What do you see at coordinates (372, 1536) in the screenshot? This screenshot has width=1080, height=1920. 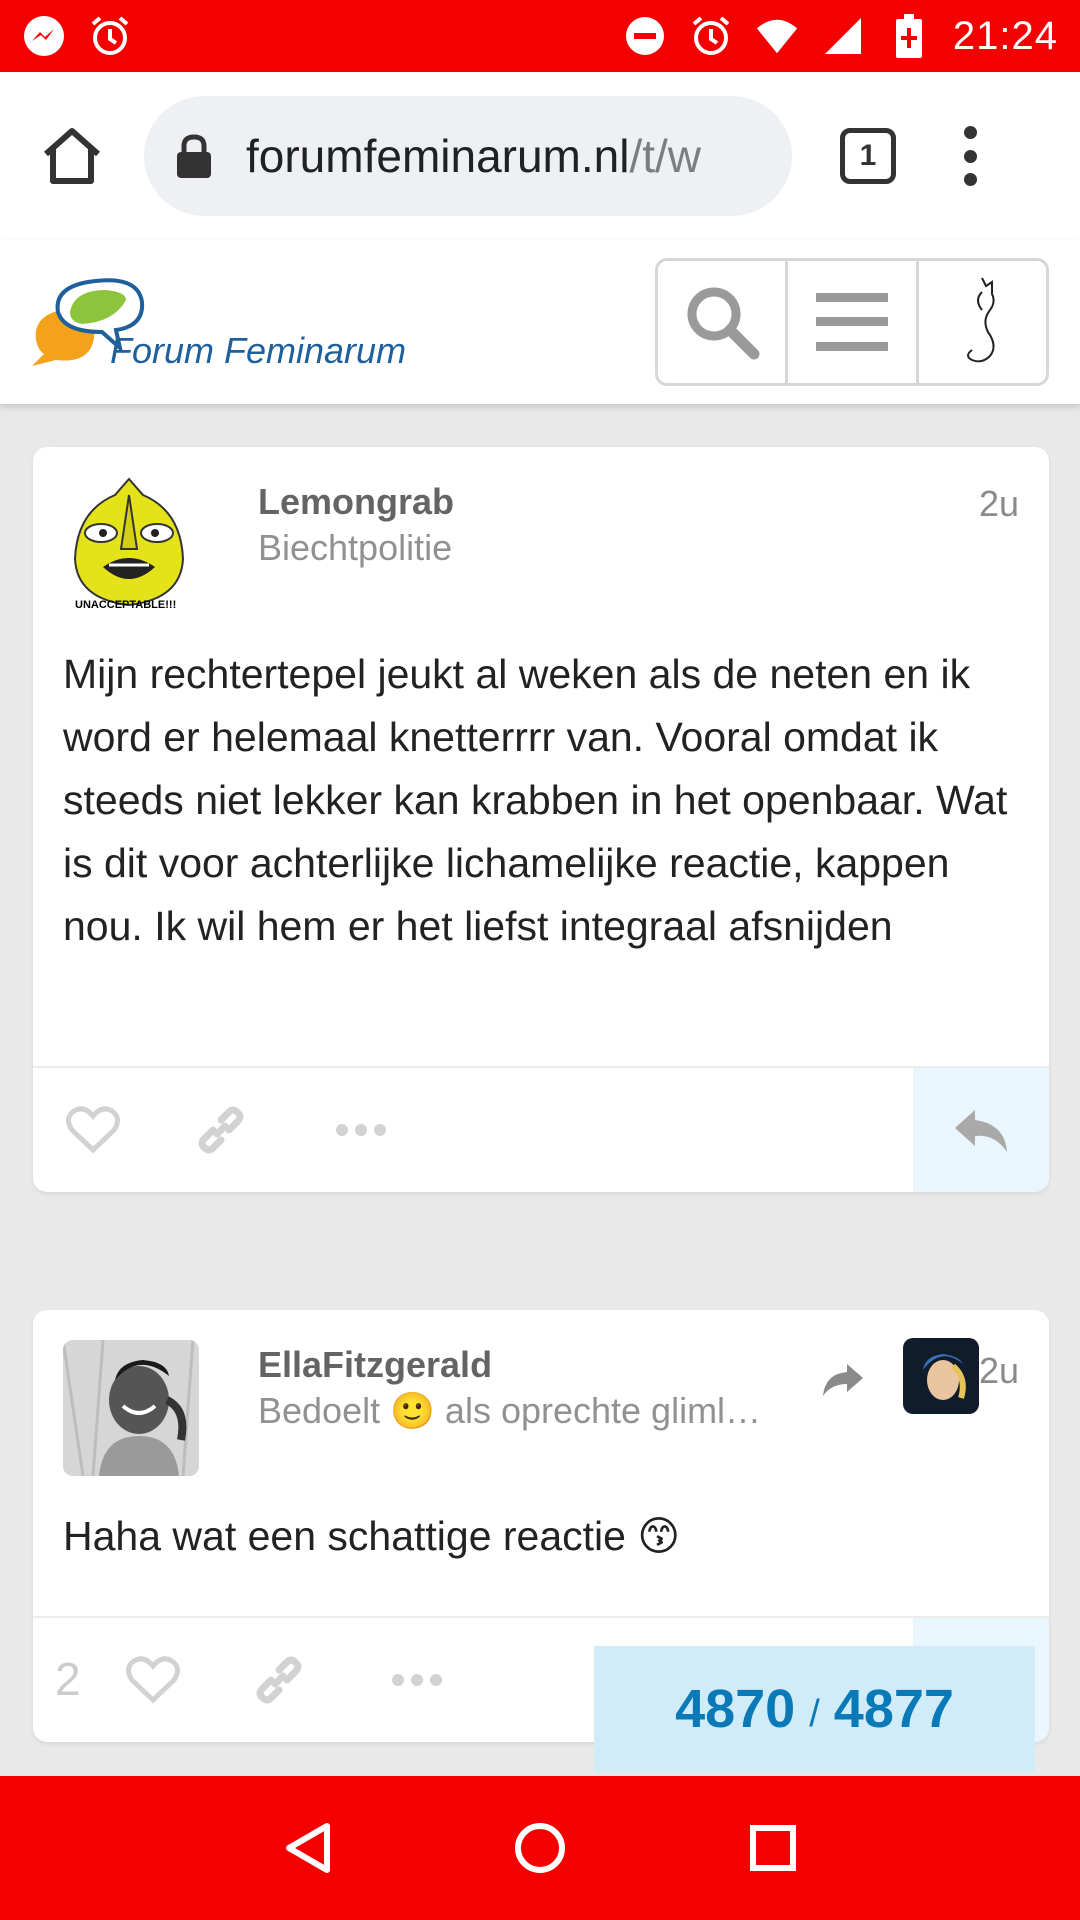 I see `post-body: Haha wat een schattige reactie 😙` at bounding box center [372, 1536].